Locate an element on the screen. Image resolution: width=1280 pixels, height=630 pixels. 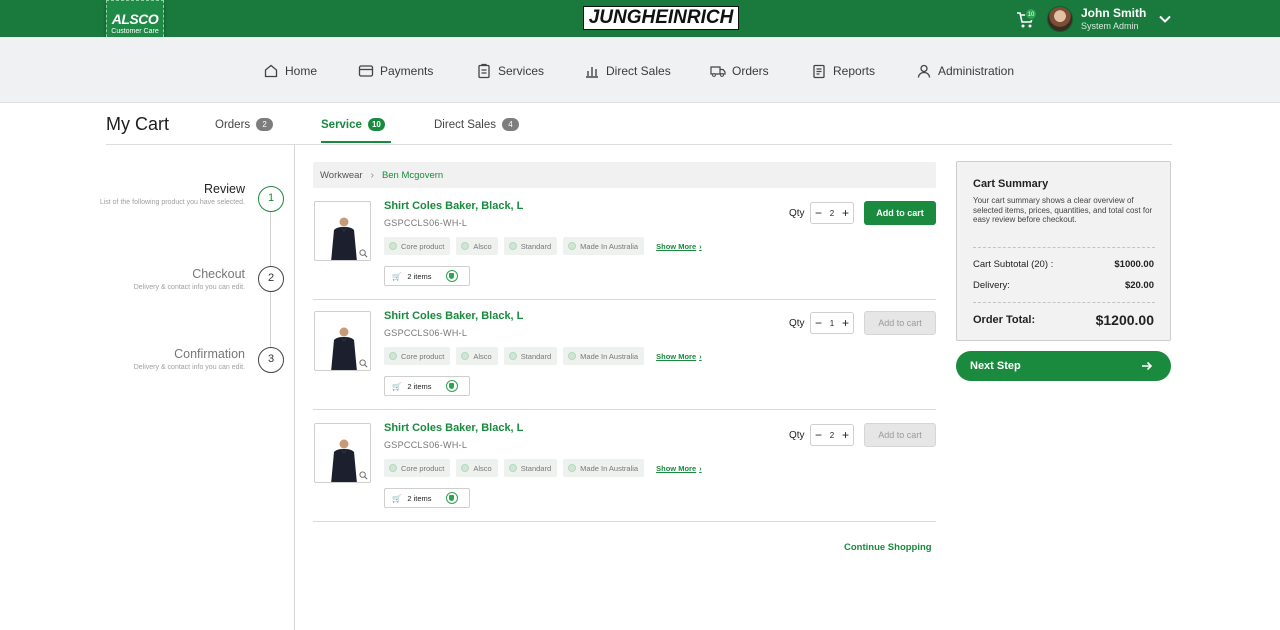
cart-count-badge: 10 is located at coordinates (1031, 14).